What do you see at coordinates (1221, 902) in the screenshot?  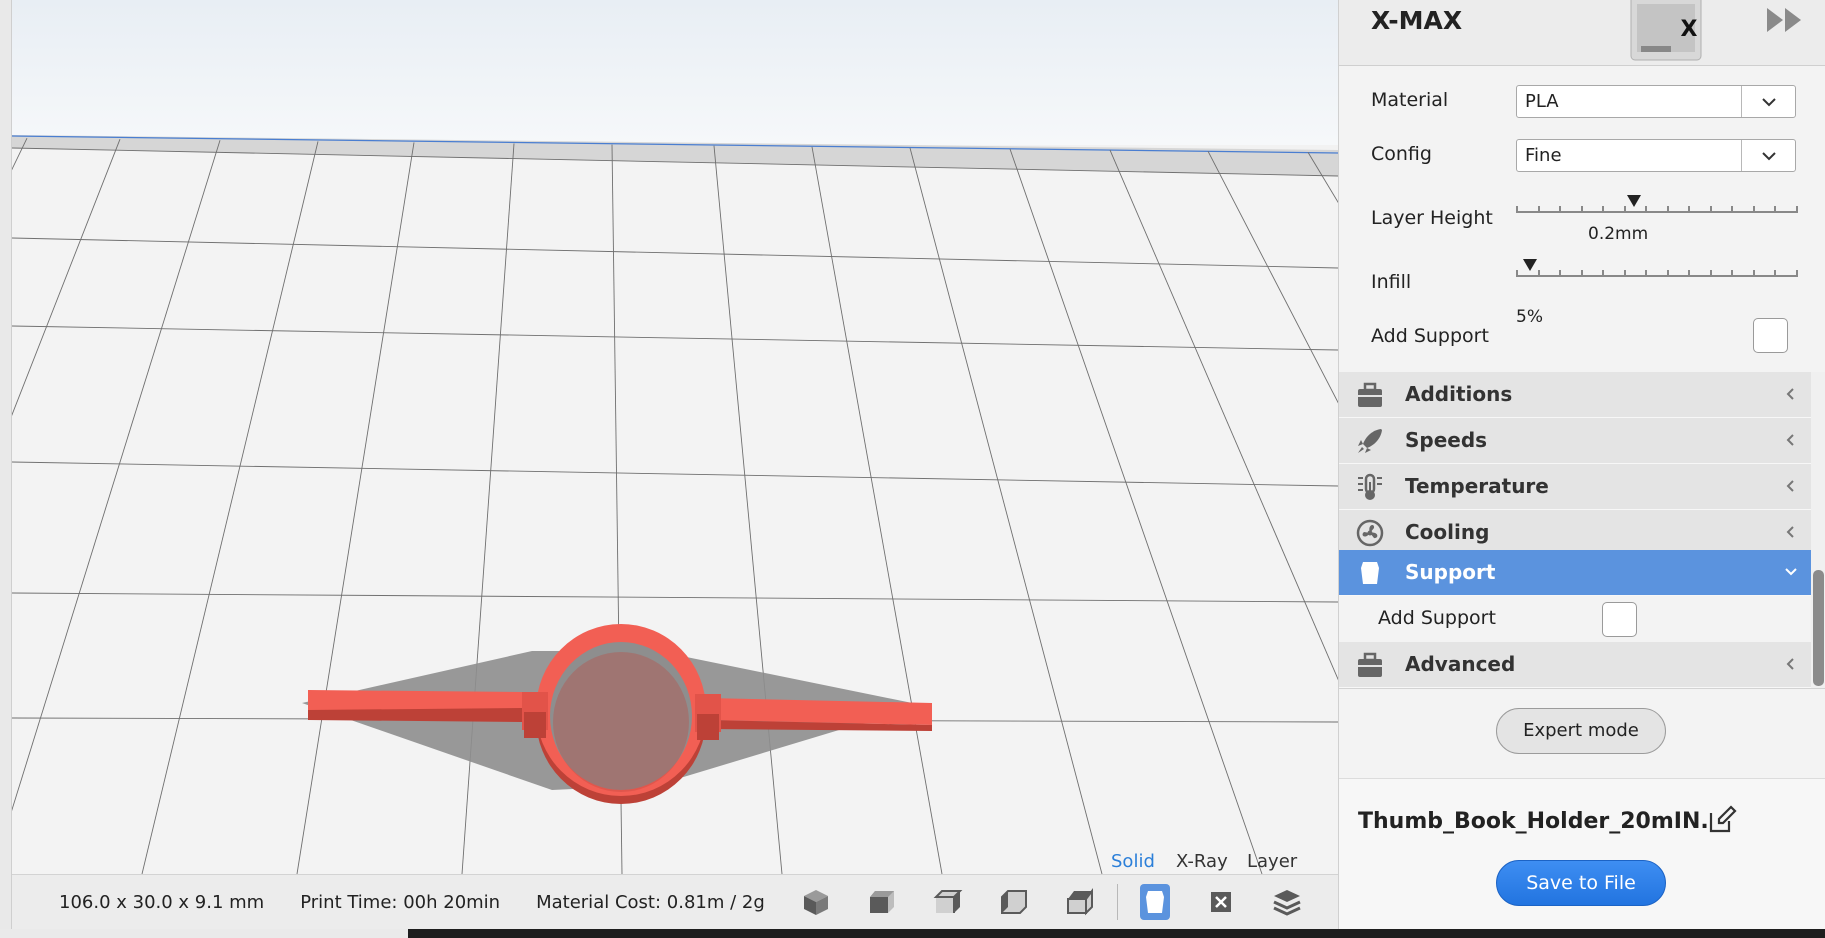 I see `xray-mode-icon` at bounding box center [1221, 902].